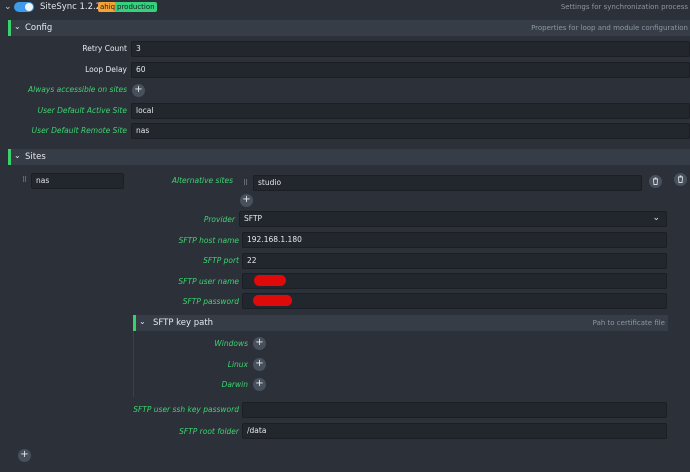  What do you see at coordinates (349, 157) in the screenshot?
I see `sites-section-header: ⌄ Sites` at bounding box center [349, 157].